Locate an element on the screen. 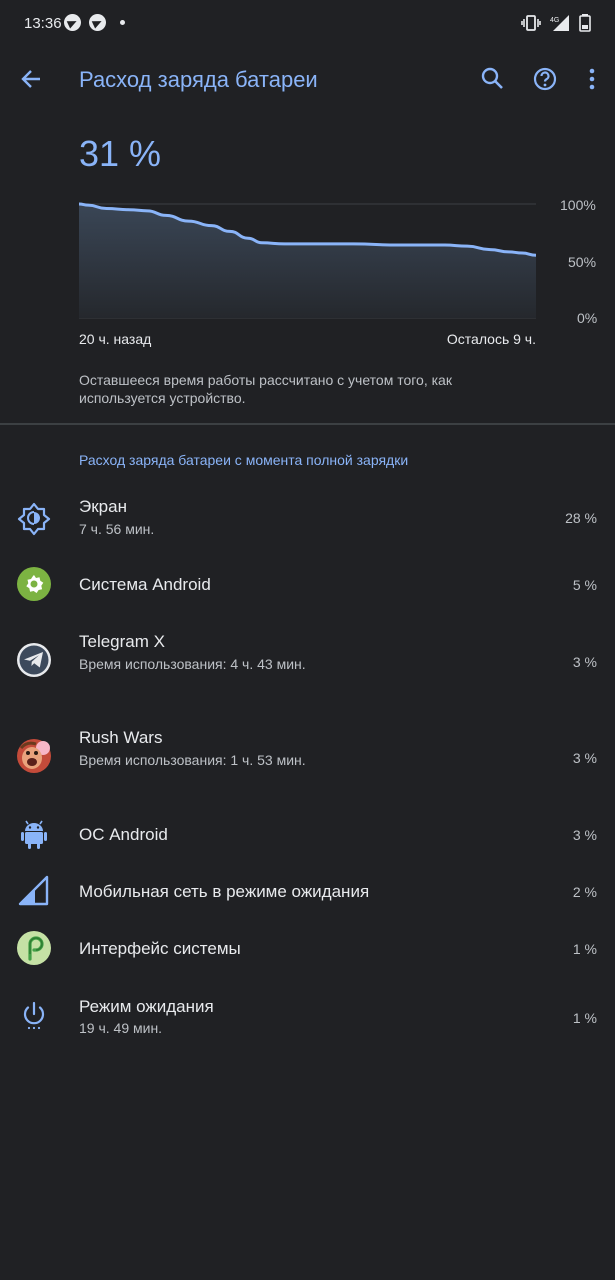  chart-area is located at coordinates (307, 261).